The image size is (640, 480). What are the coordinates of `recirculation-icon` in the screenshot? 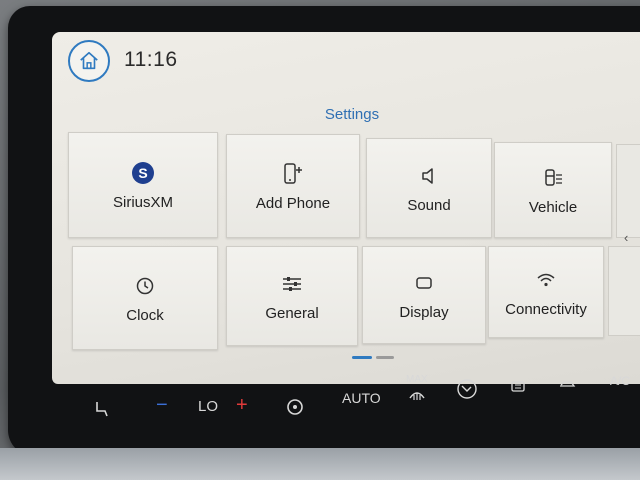 It's located at (568, 384).